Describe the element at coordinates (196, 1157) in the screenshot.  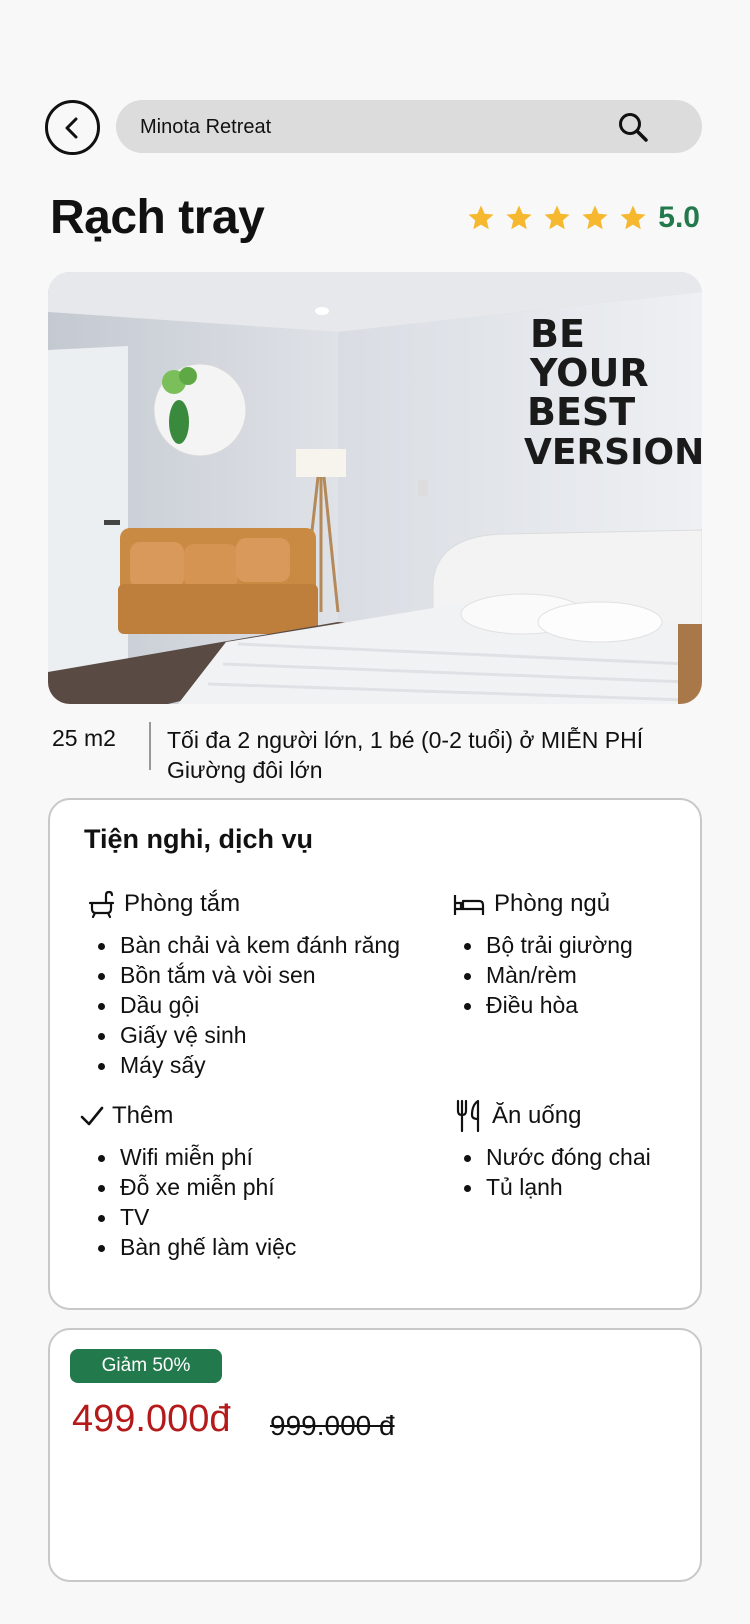
I see `list-item: Wifi miễn phí` at that location.